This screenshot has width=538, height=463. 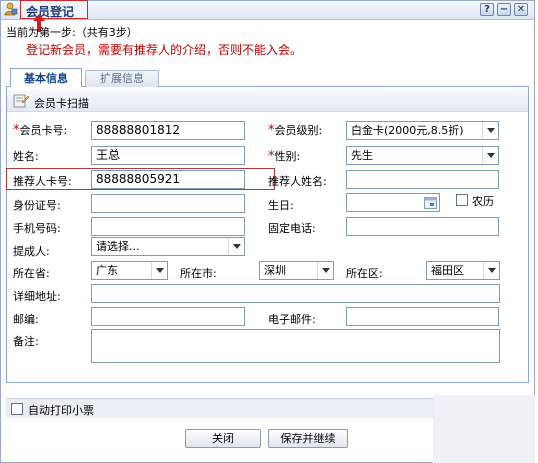 What do you see at coordinates (504, 9) in the screenshot?
I see `minimize-button: −` at bounding box center [504, 9].